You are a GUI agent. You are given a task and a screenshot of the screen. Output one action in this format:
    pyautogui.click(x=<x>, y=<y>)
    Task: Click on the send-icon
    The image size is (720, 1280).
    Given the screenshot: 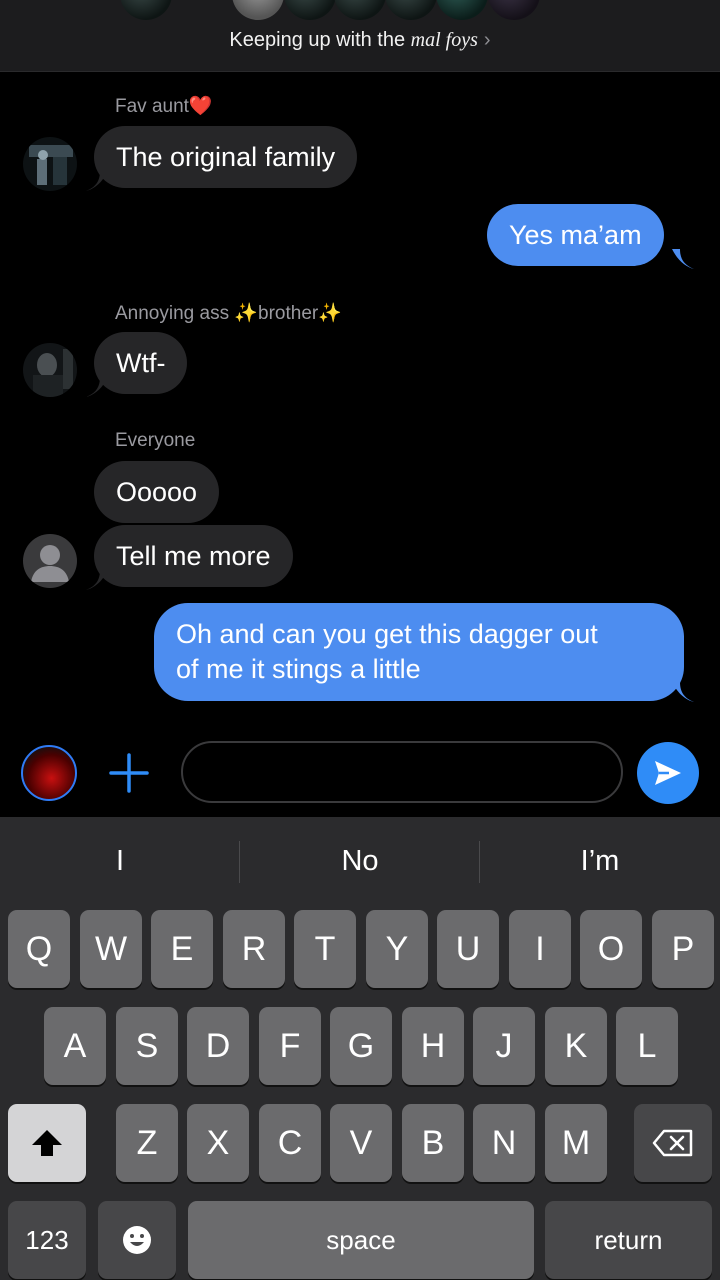 What is the action you would take?
    pyautogui.click(x=668, y=773)
    